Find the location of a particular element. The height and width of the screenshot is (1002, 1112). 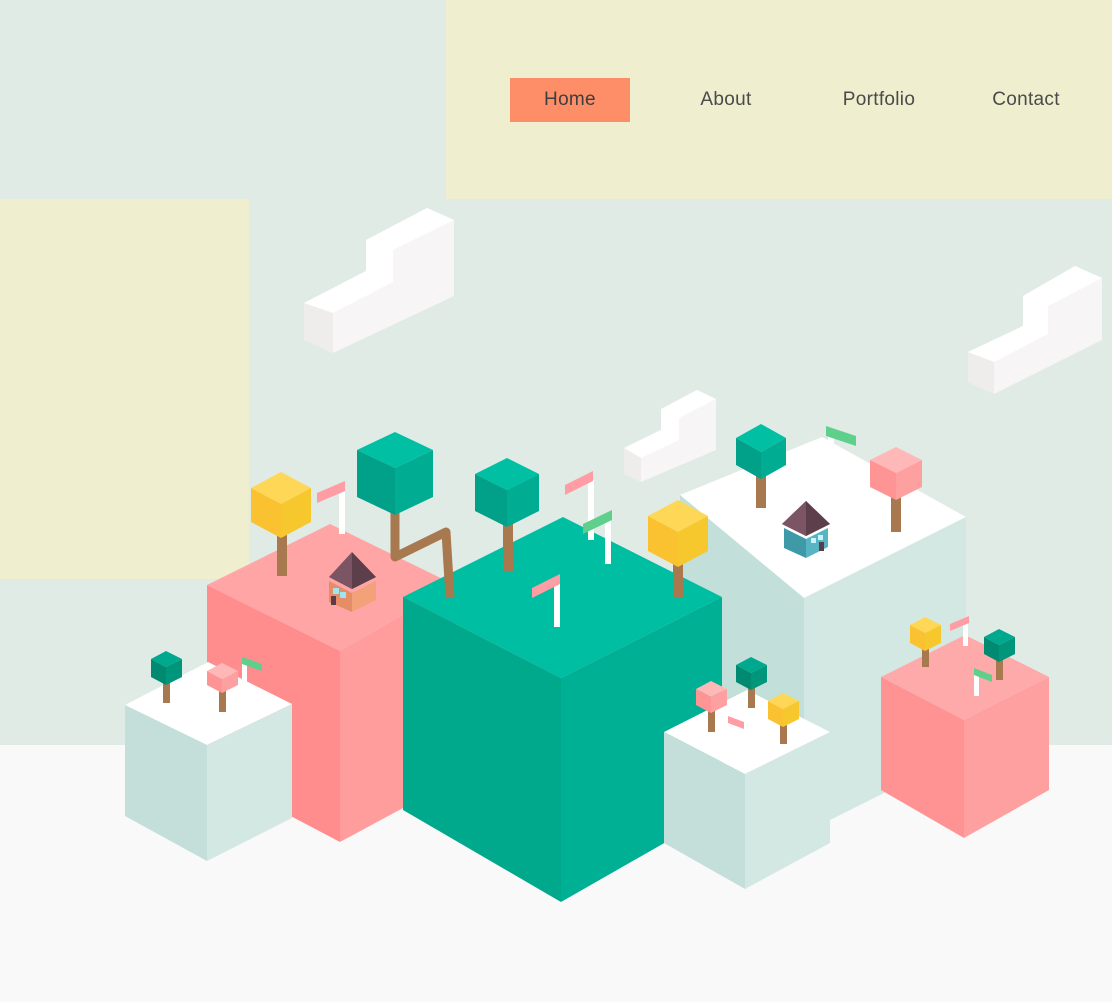

cloud-small is located at coordinates (670, 436).